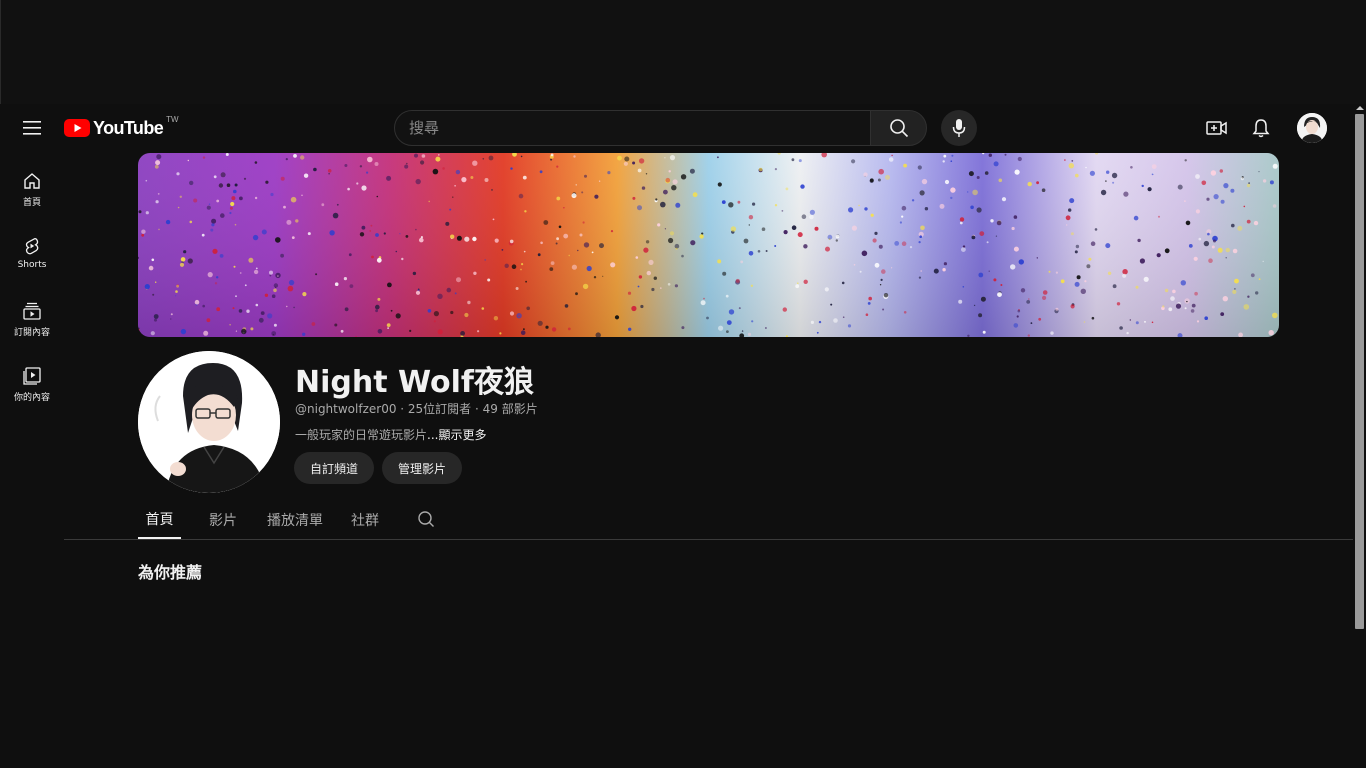 Image resolution: width=1366 pixels, height=768 pixels. Describe the element at coordinates (32, 246) in the screenshot. I see `shorts-icon` at that location.